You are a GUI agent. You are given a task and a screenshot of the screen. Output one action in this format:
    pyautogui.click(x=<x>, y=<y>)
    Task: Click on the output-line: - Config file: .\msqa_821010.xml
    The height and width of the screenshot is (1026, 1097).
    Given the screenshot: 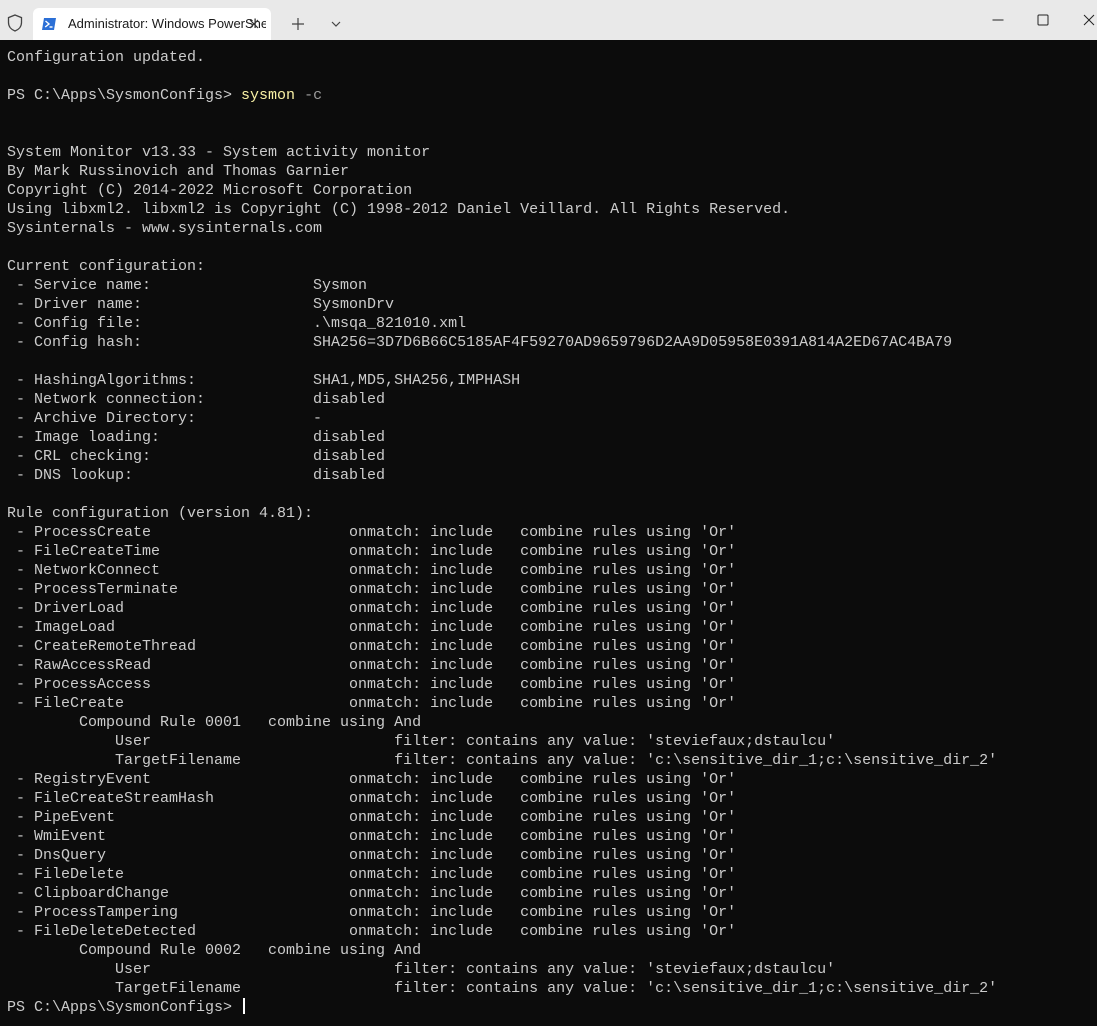 What is the action you would take?
    pyautogui.click(x=237, y=323)
    